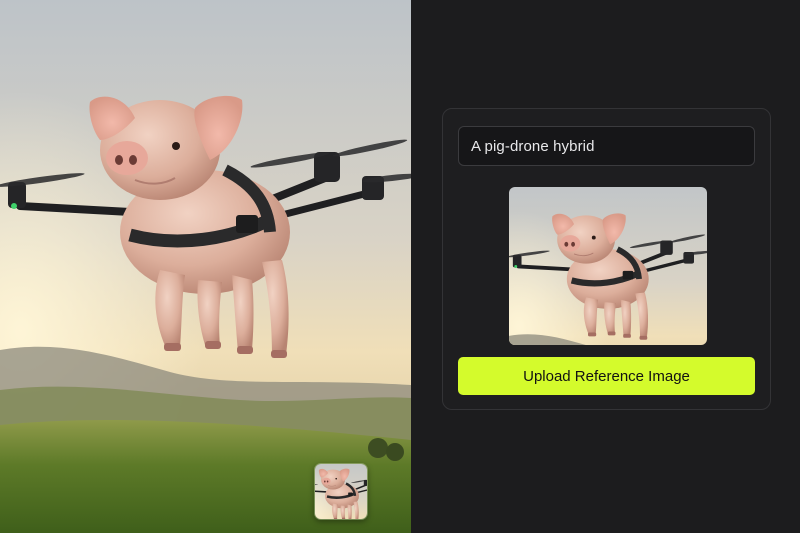  I want to click on thumbnail-image, so click(341, 491).